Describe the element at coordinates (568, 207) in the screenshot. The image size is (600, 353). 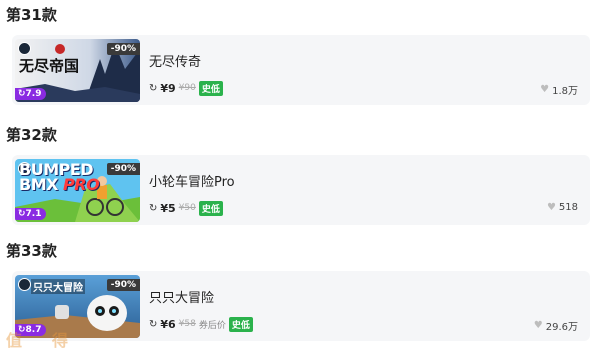
I see `likes-count: 518` at that location.